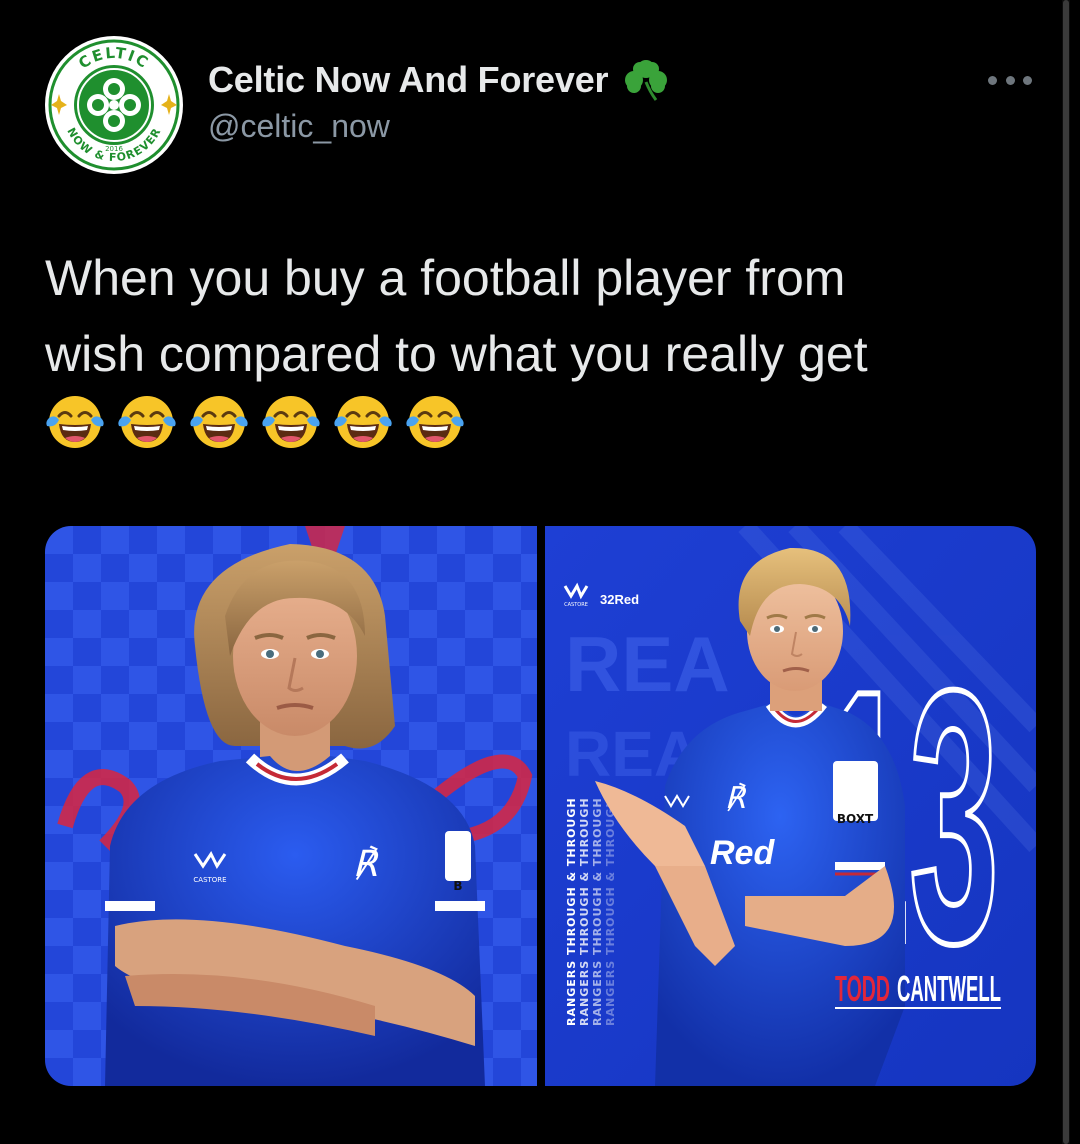 The width and height of the screenshot is (1080, 1144). Describe the element at coordinates (440, 126) in the screenshot. I see `author-handle: @celtic_now` at that location.